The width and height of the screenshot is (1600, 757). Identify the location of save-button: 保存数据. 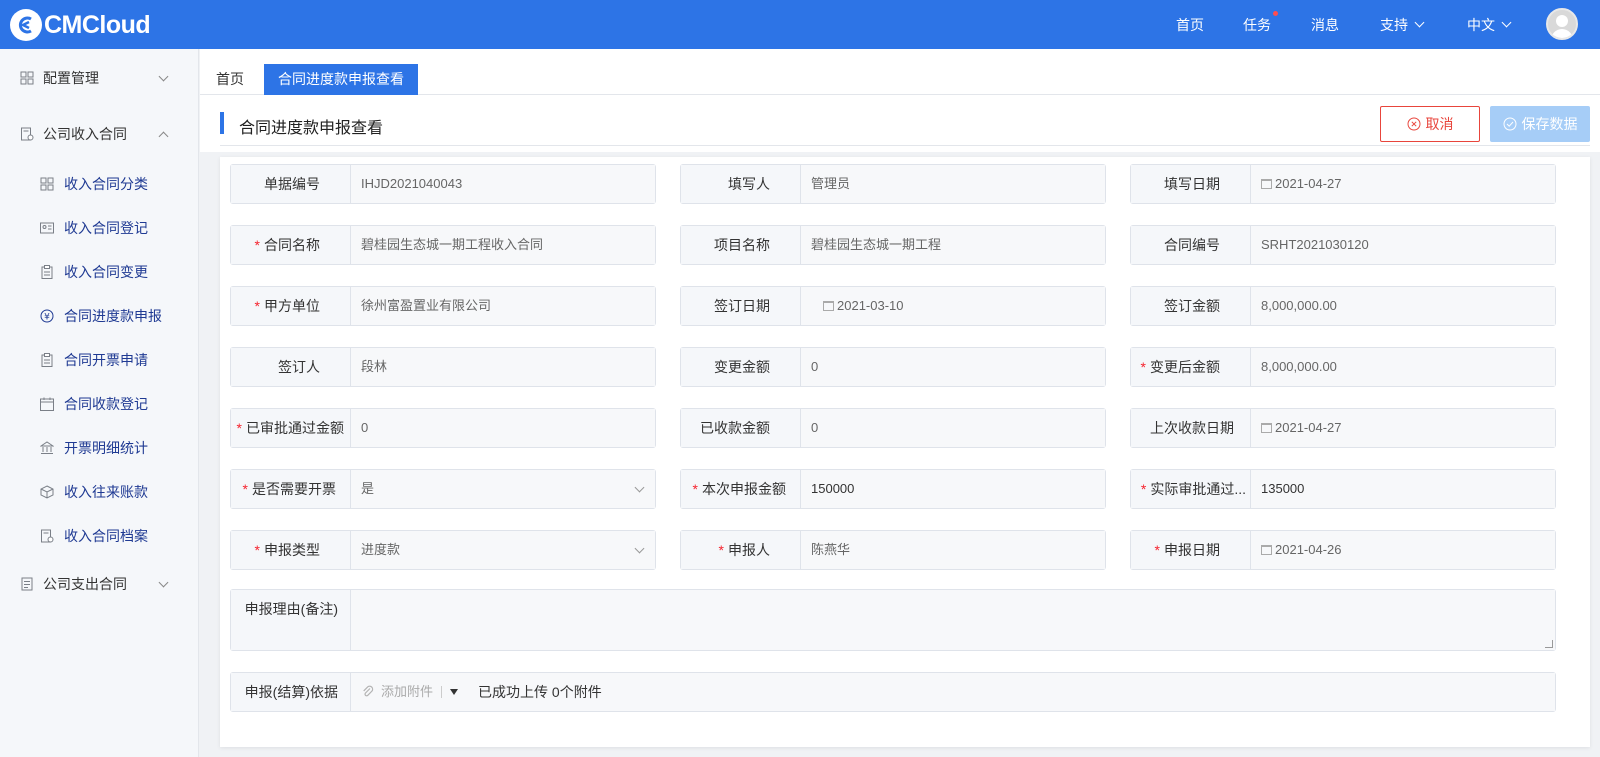
(1540, 124).